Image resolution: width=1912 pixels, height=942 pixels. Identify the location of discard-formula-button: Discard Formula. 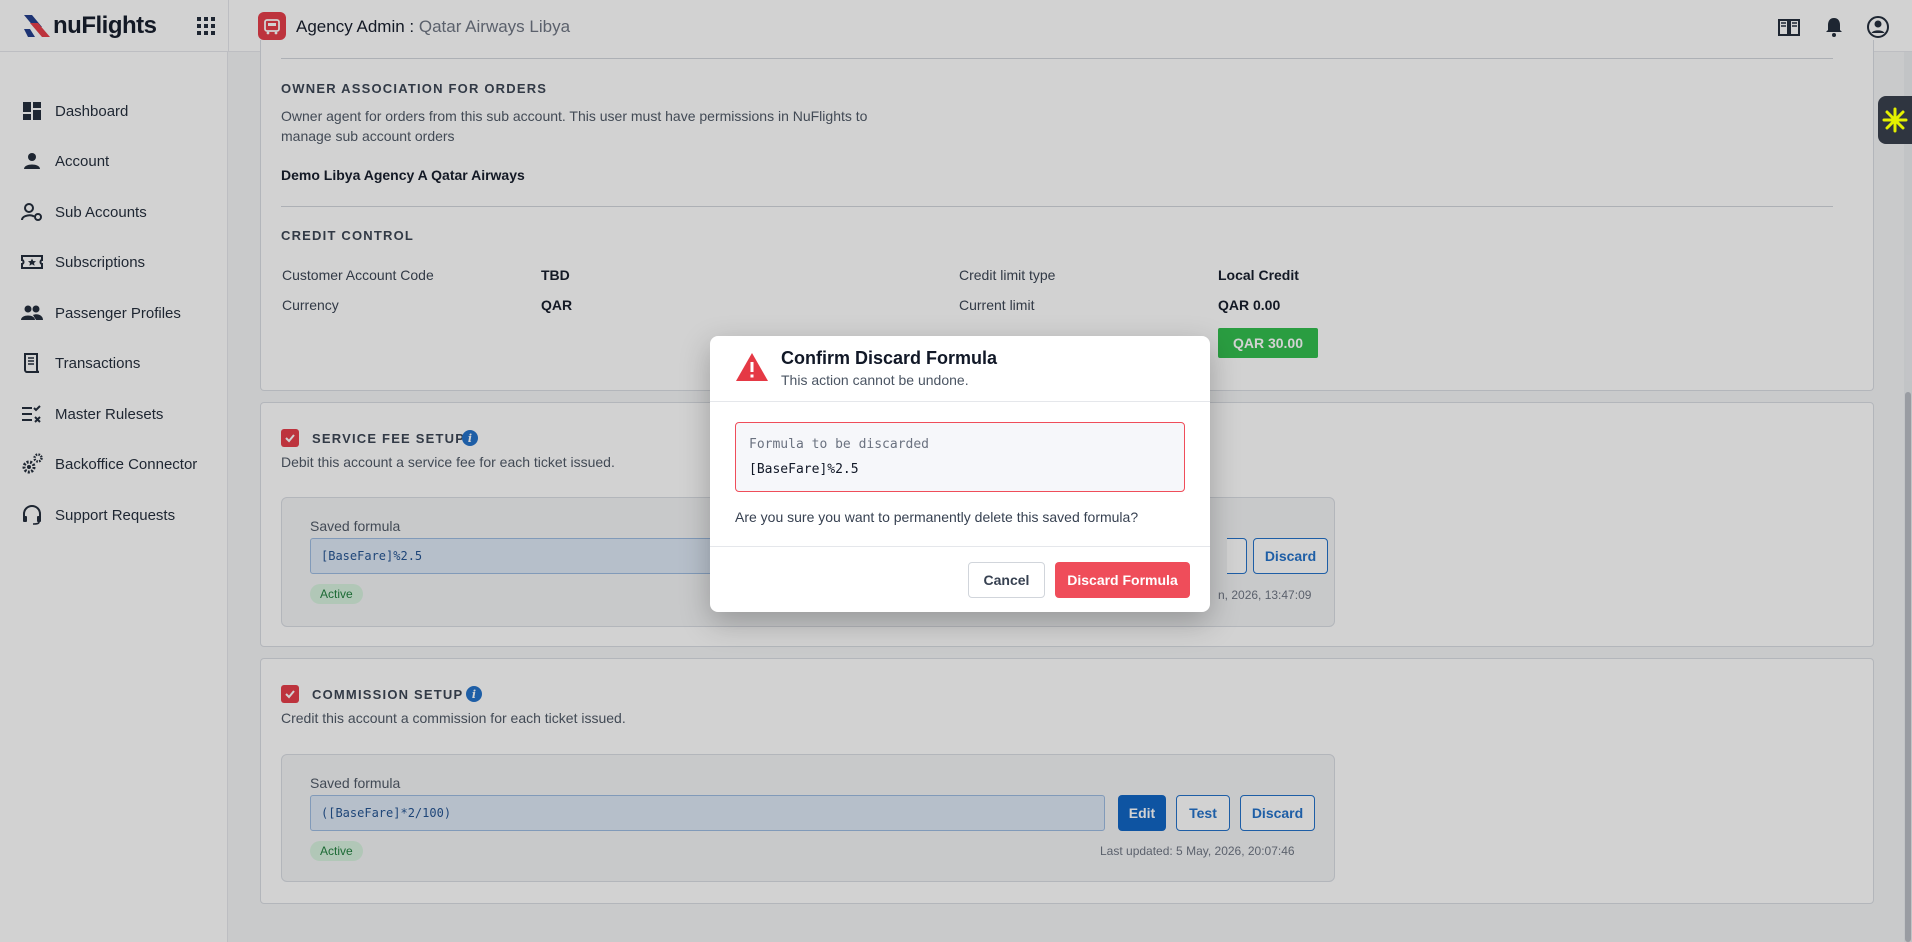
(1122, 580).